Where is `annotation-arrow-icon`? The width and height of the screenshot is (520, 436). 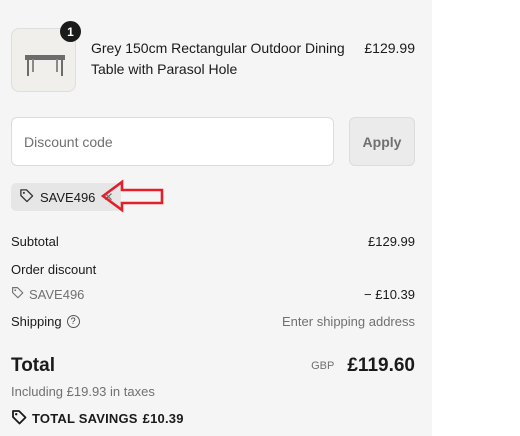 annotation-arrow-icon is located at coordinates (132, 196).